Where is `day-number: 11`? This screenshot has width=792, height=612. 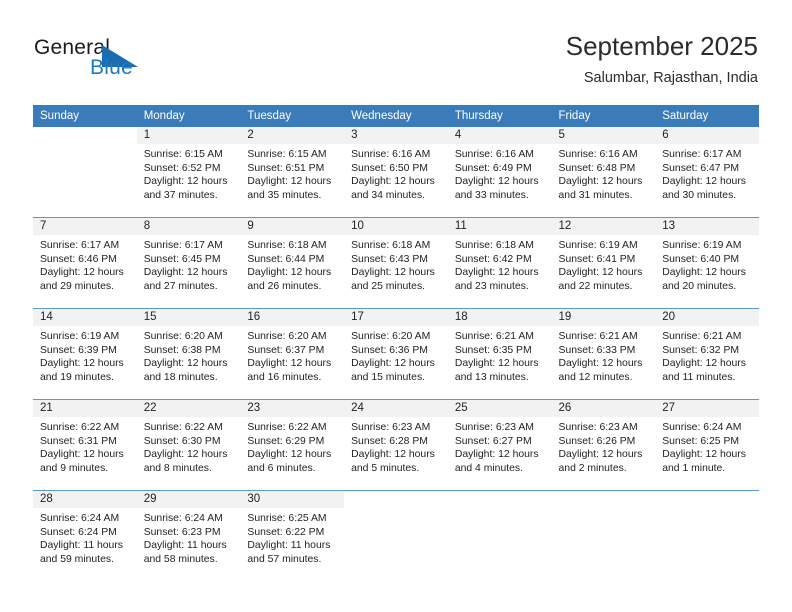
day-number: 11 is located at coordinates (499, 226).